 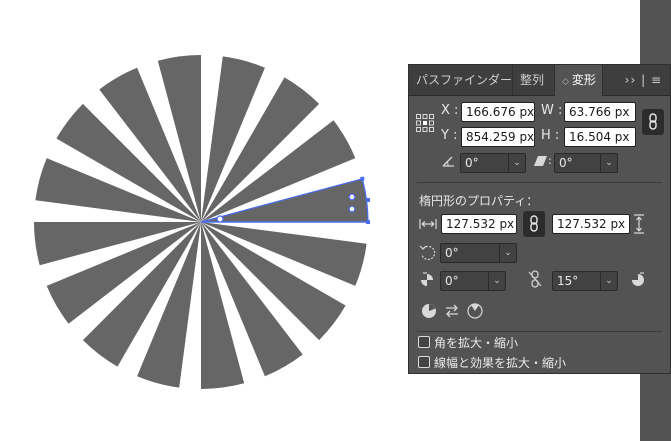 What do you see at coordinates (448, 161) in the screenshot?
I see `rotate-angle-icon` at bounding box center [448, 161].